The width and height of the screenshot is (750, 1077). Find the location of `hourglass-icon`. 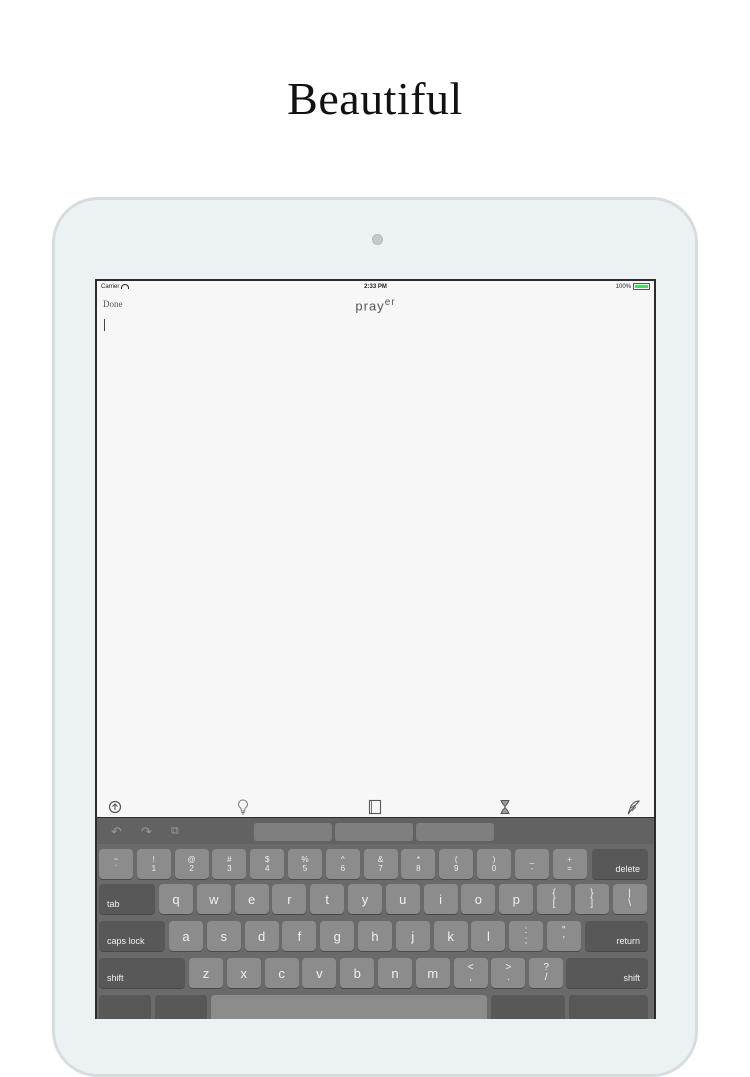

hourglass-icon is located at coordinates (505, 807).